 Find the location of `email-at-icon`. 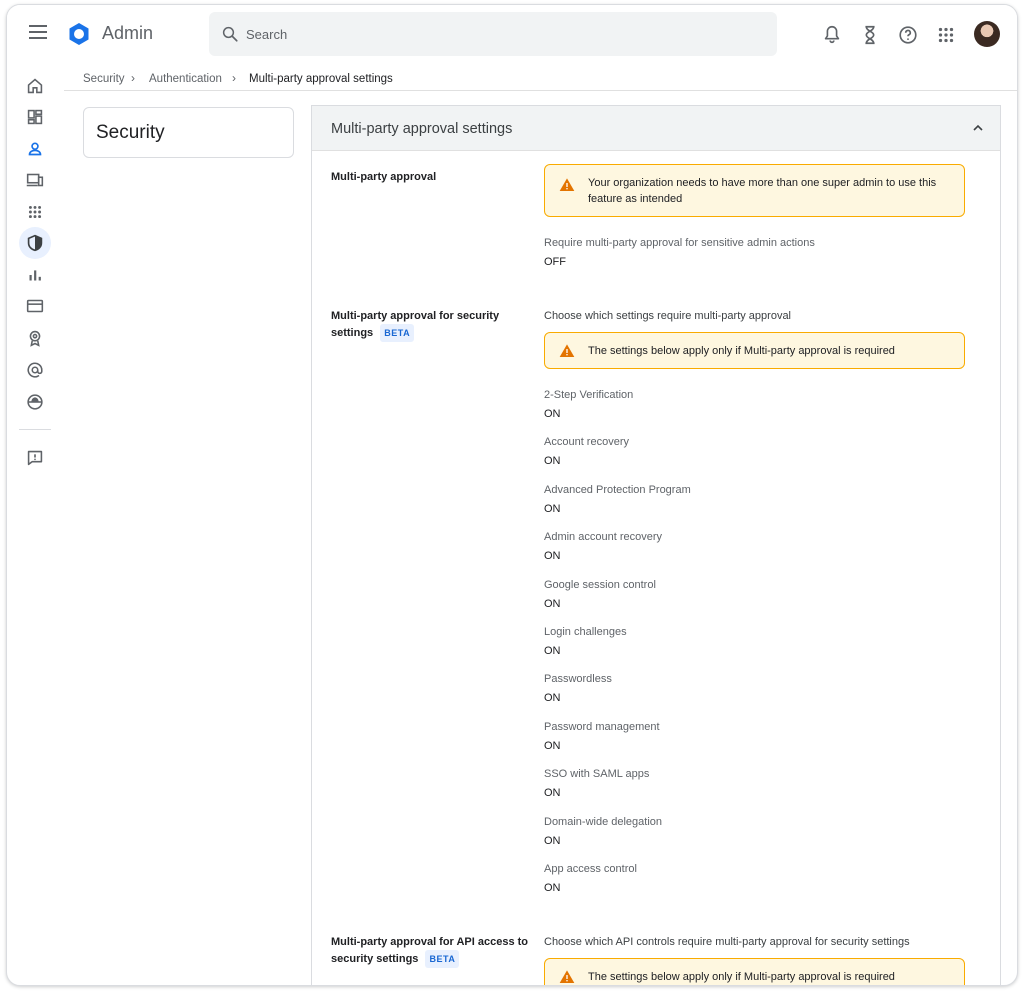

email-at-icon is located at coordinates (35, 370).